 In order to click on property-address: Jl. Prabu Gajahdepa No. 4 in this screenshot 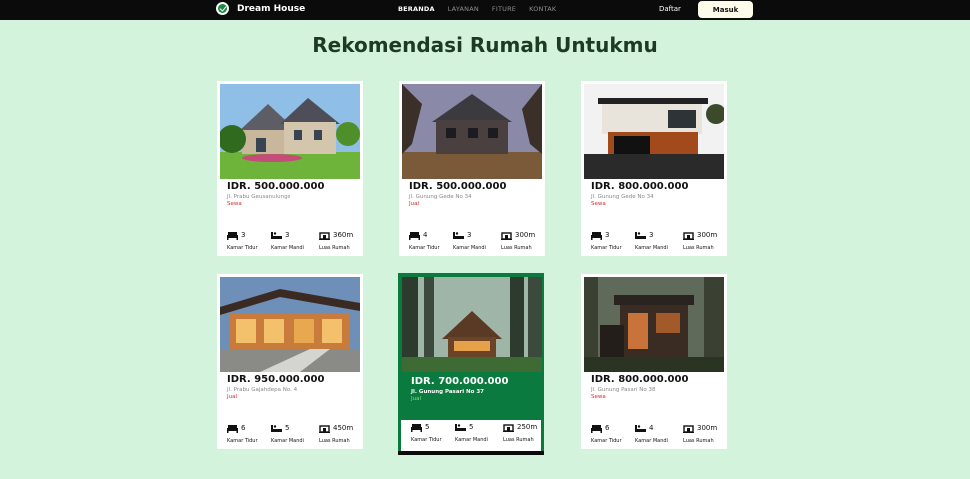, I will do `click(262, 390)`.